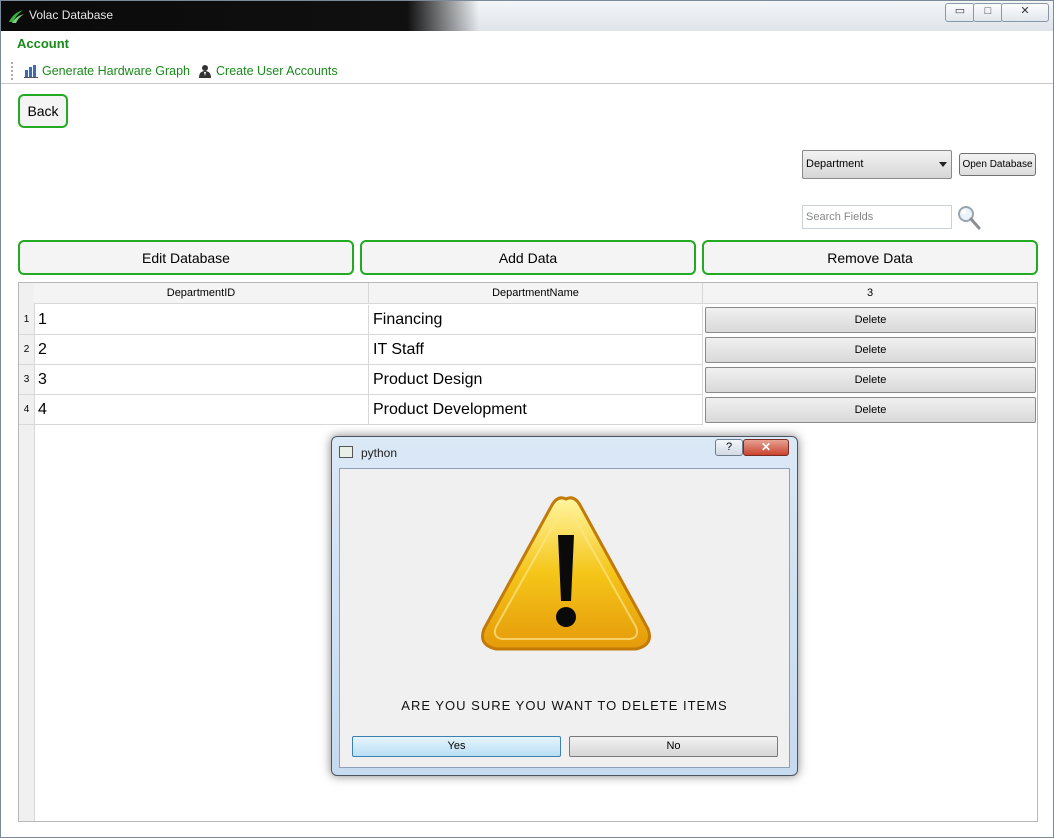  What do you see at coordinates (43, 111) in the screenshot?
I see `back-button: Back` at bounding box center [43, 111].